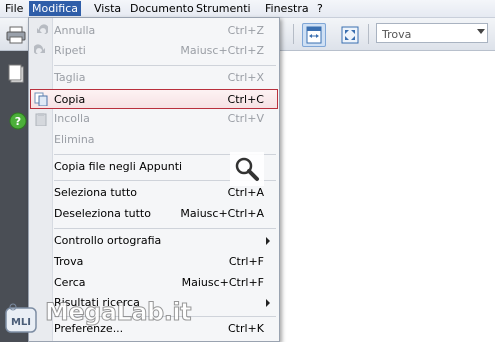 Image resolution: width=495 pixels, height=342 pixels. Describe the element at coordinates (222, 213) in the screenshot. I see `menu-item-shortcut: Maiusc+Ctrl+A` at that location.